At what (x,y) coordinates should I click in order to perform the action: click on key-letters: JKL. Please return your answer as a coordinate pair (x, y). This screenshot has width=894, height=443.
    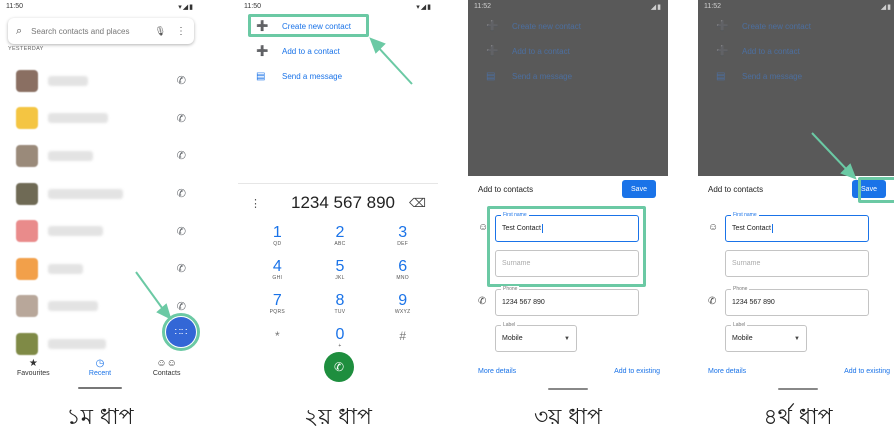
    Looking at the image, I should click on (340, 278).